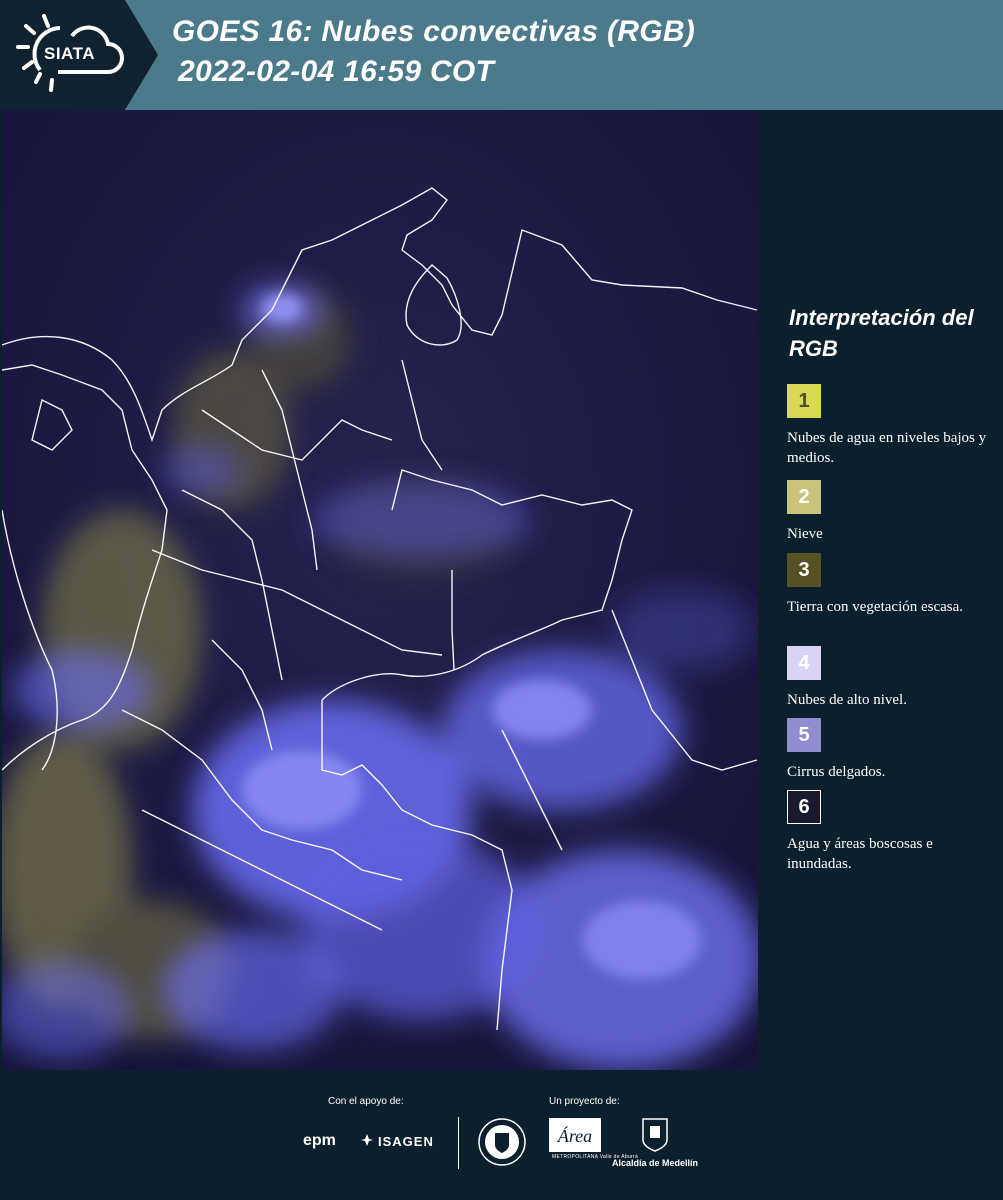 The image size is (1003, 1200). I want to click on medellin-seal-icon, so click(502, 1142).